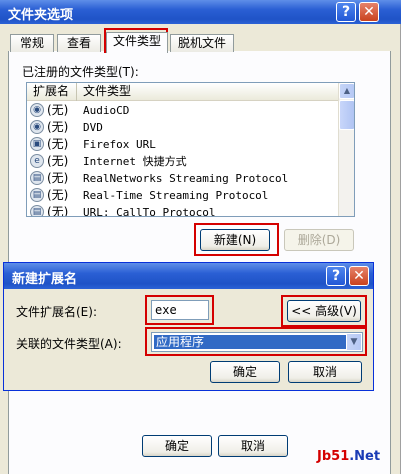  I want to click on tab-general: 常规, so click(32, 43).